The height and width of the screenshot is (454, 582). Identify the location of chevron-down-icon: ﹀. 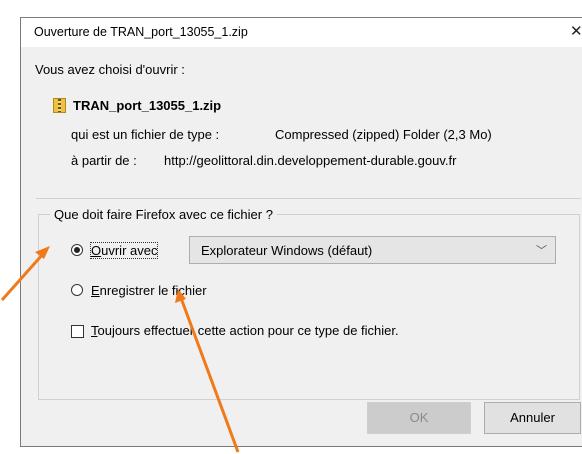
(541, 251).